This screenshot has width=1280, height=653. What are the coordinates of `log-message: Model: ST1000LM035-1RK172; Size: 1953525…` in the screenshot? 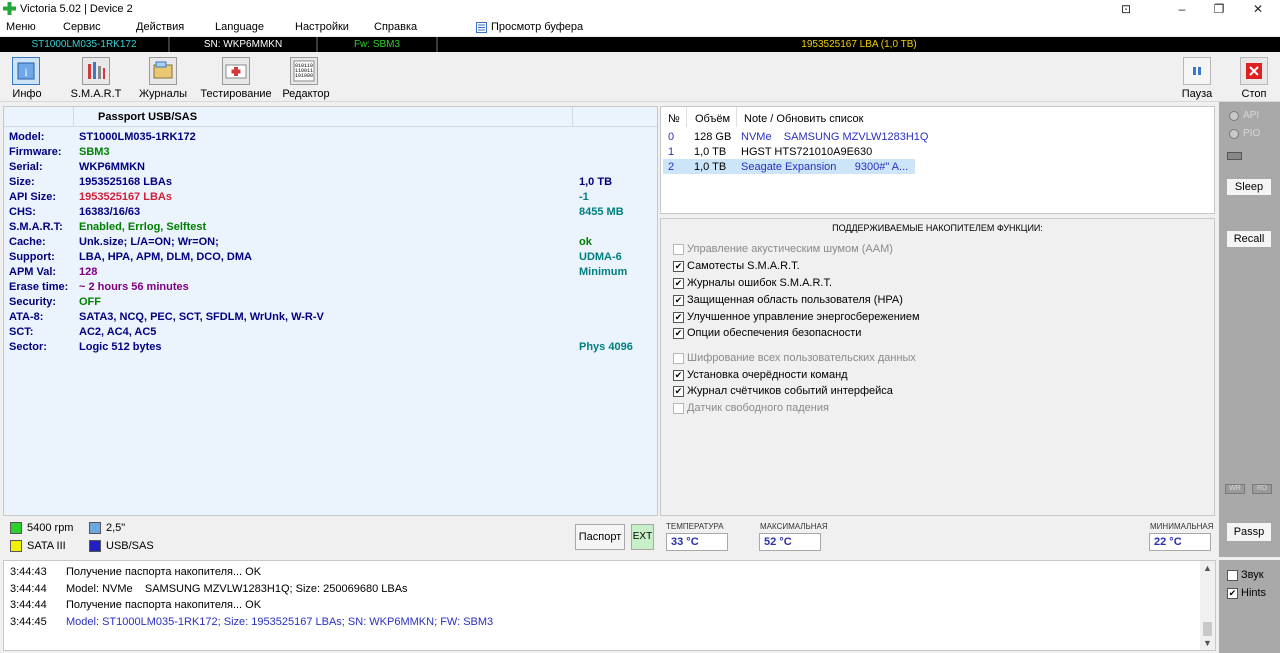 It's located at (280, 621).